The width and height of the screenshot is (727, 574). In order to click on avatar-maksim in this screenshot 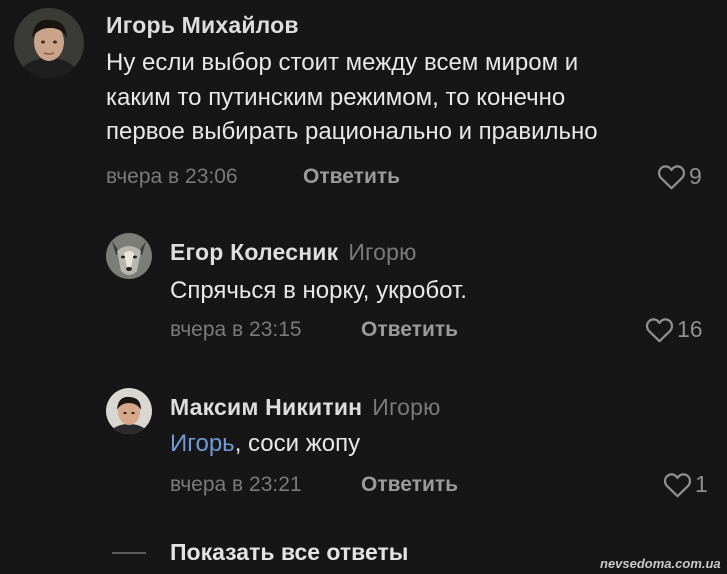, I will do `click(129, 411)`.